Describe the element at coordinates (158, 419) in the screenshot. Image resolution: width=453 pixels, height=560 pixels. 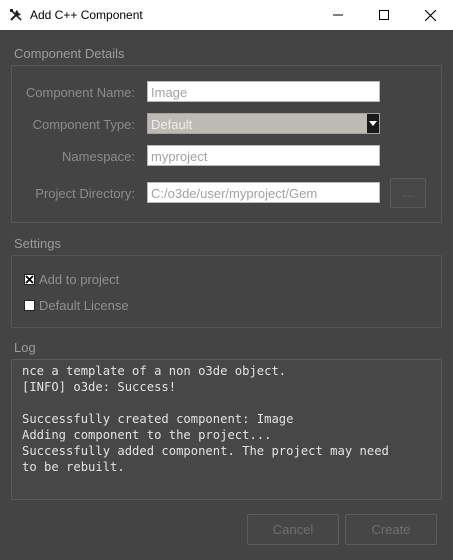
I see `log-line: Successfully created component: Image` at that location.